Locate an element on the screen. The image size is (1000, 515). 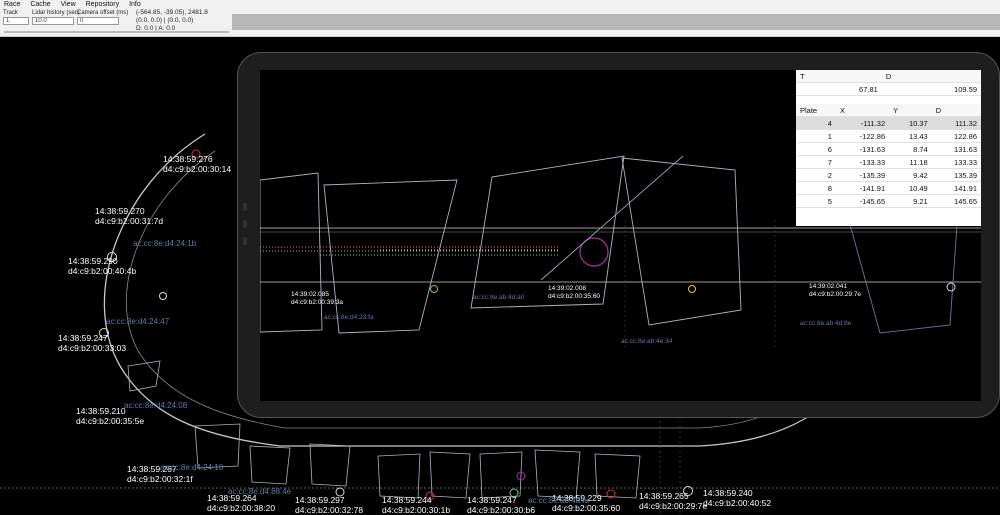
table-row: 5 -145.65 9.21 145.65 is located at coordinates (888, 201).